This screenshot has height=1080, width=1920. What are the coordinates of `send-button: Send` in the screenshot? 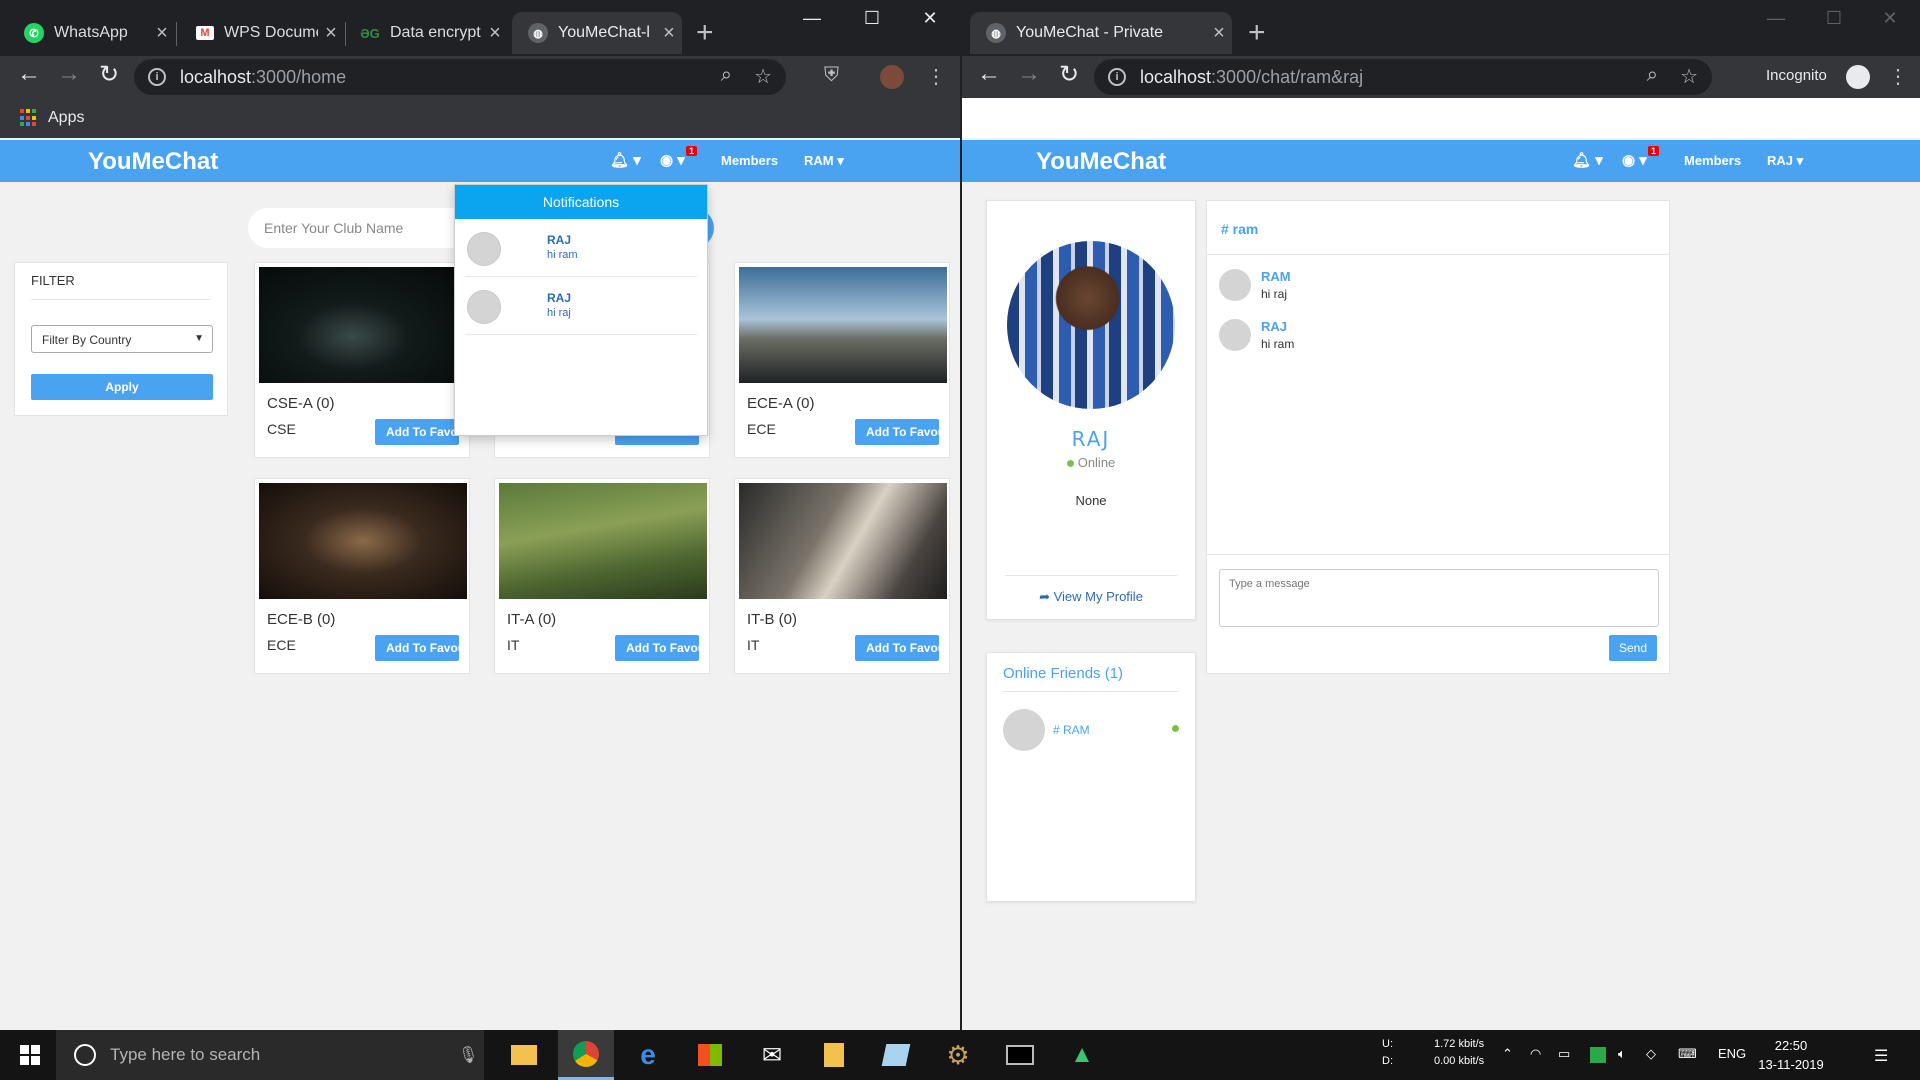 It's located at (1633, 648).